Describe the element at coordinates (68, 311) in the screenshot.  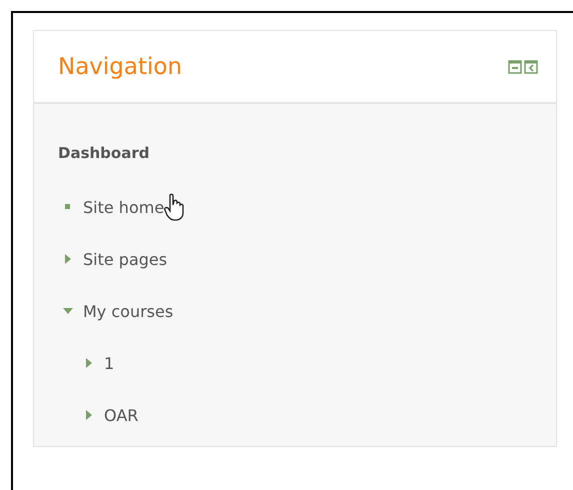
I see `caret-down-icon` at that location.